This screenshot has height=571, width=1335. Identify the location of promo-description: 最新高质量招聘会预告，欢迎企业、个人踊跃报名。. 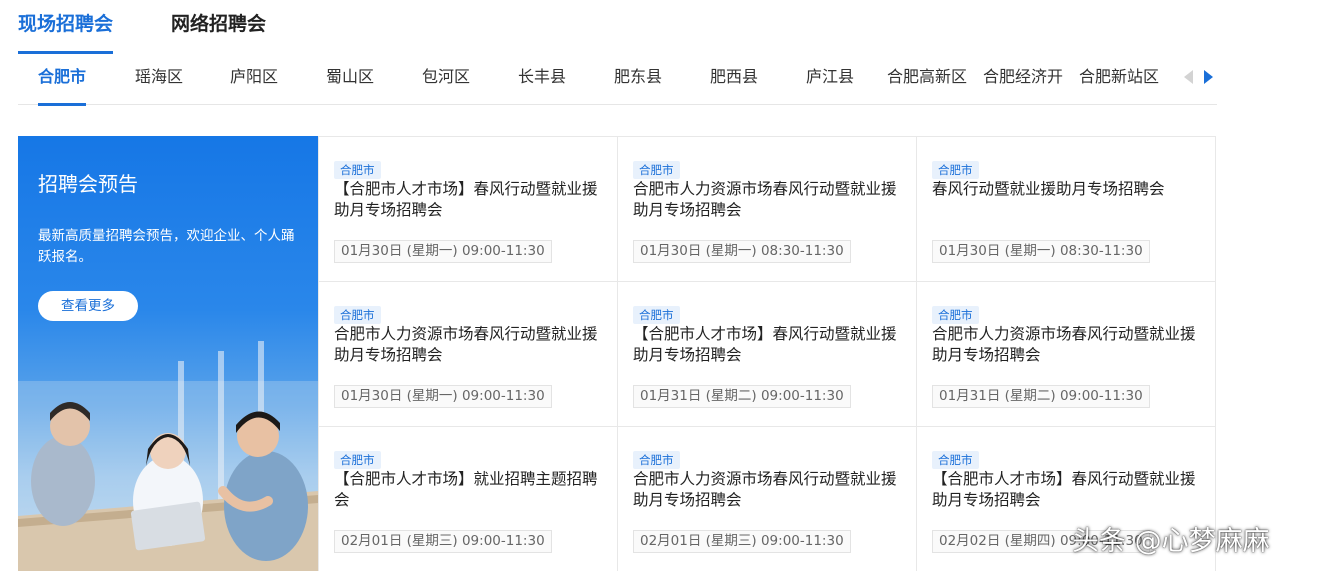
(166, 246).